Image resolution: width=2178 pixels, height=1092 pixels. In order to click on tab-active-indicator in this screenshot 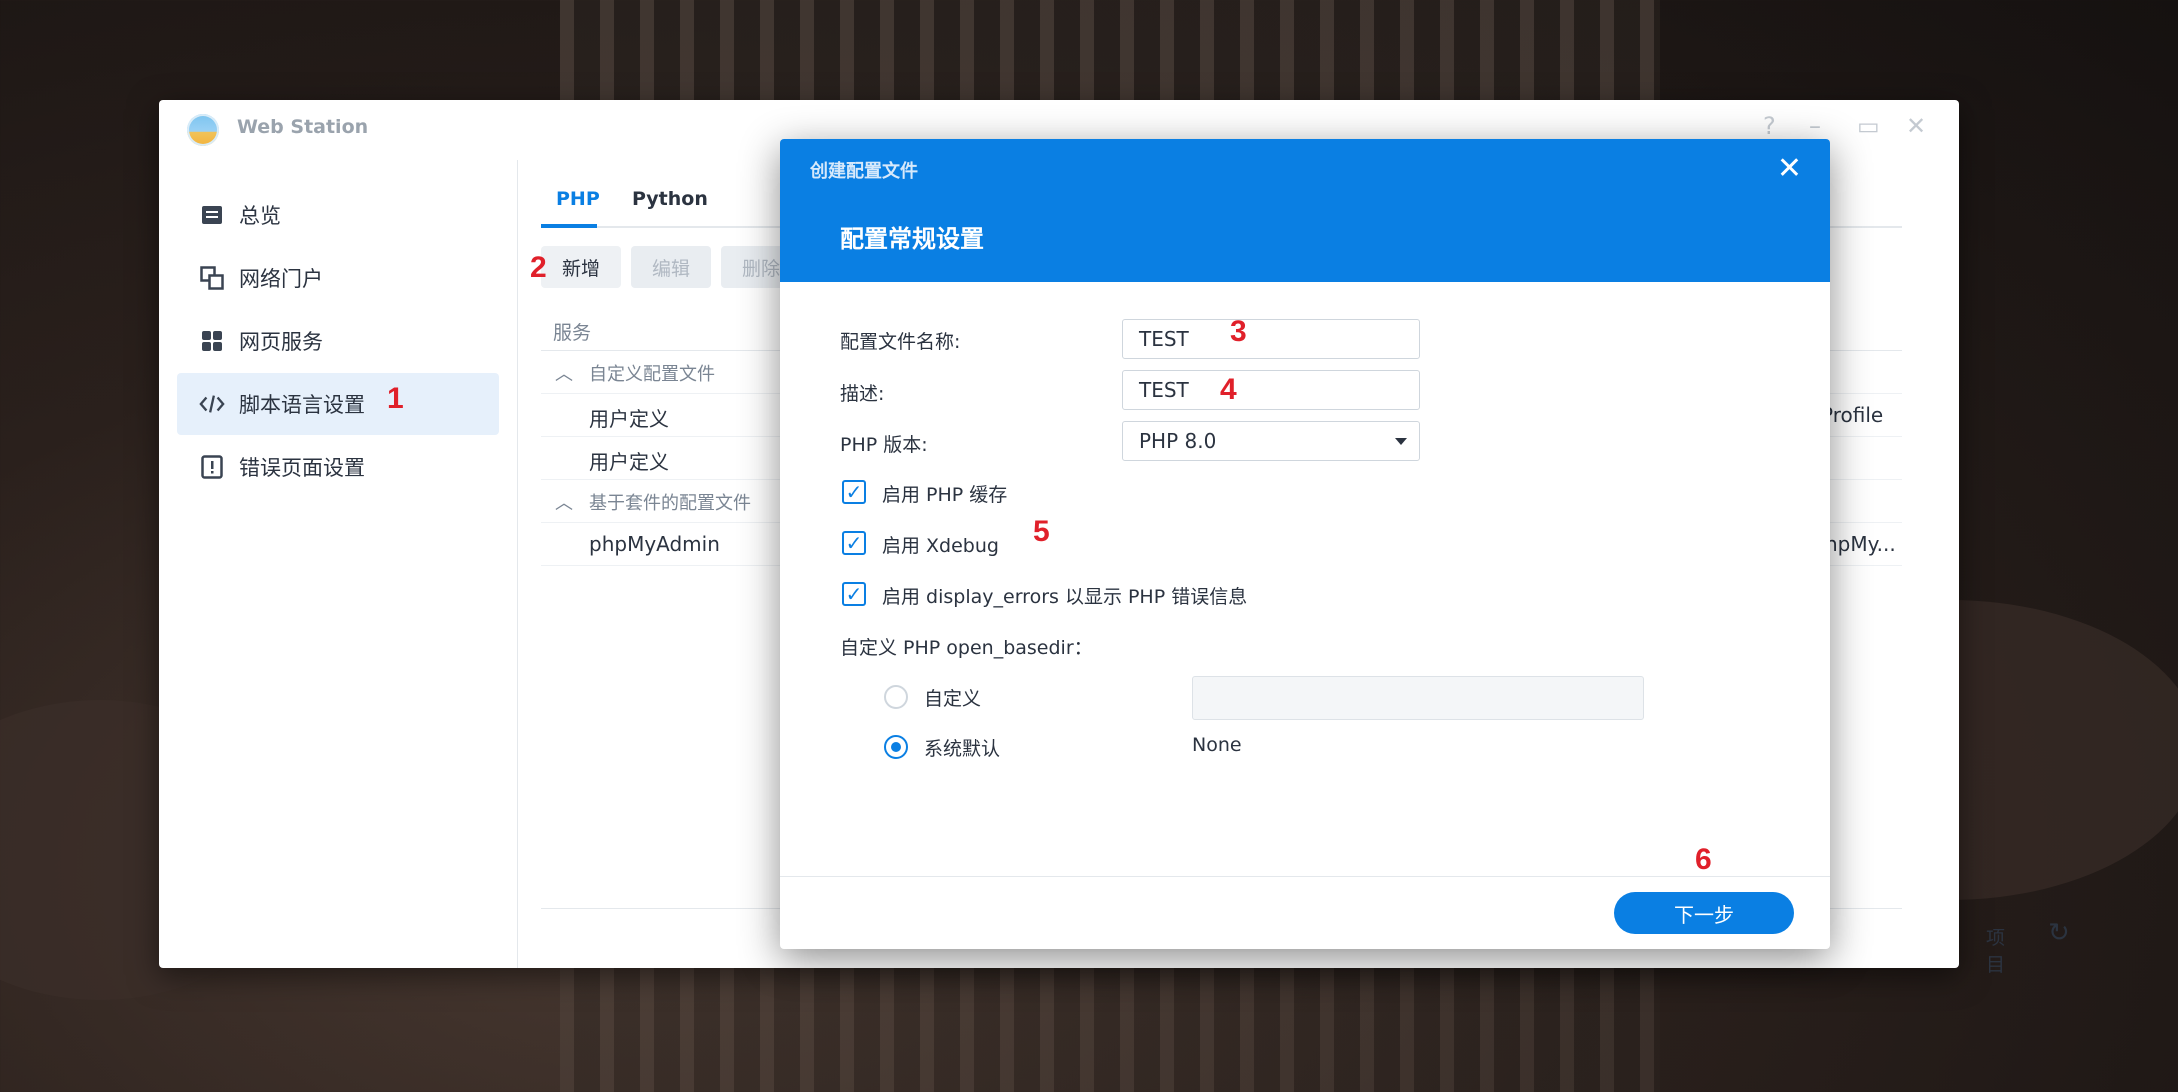, I will do `click(569, 226)`.